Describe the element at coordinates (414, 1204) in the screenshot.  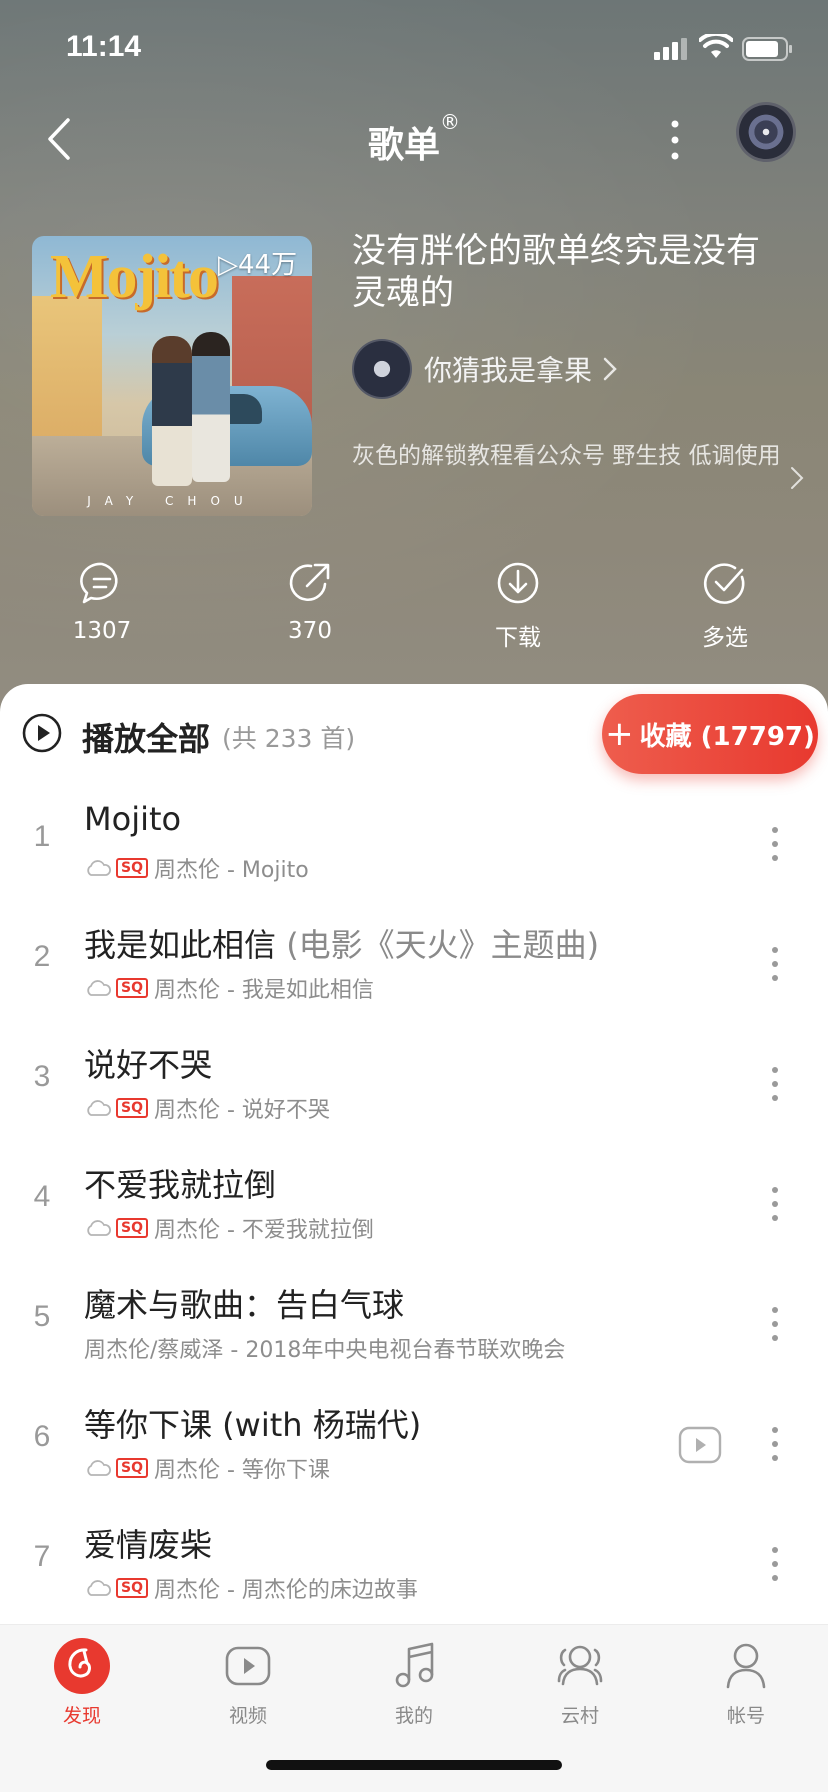
I see `song-row: 4 不爱我就拉倒 SQ 周杰伦 - 不爱我就拉倒` at that location.